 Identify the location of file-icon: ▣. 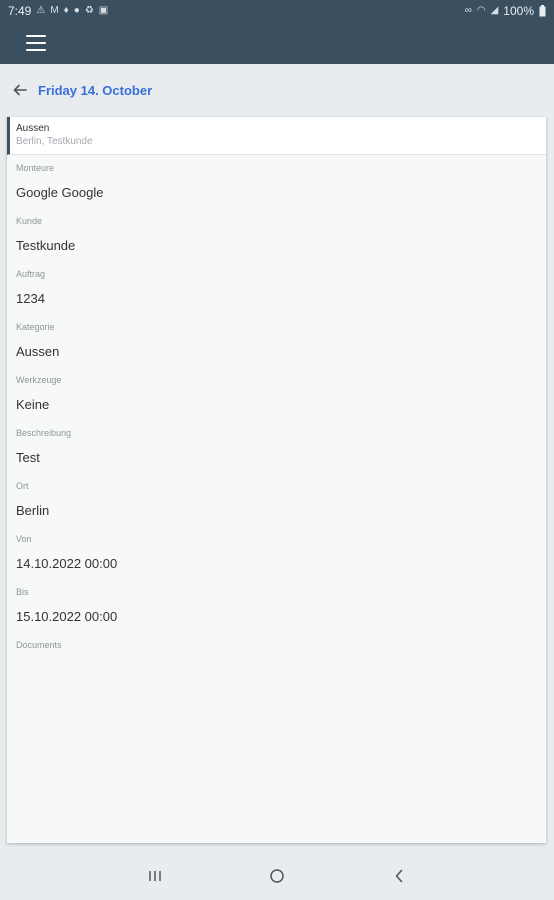
(103, 10).